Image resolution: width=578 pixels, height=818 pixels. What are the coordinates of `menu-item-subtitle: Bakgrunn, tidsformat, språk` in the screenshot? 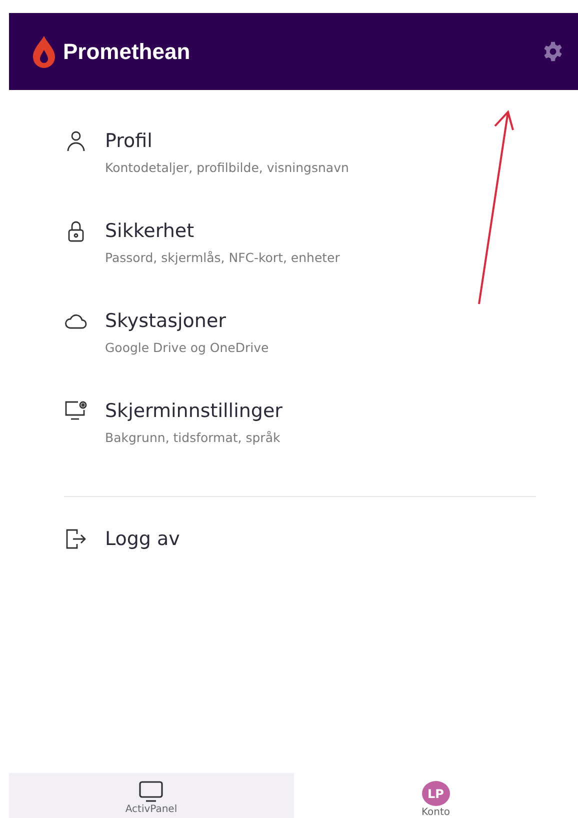 It's located at (193, 437).